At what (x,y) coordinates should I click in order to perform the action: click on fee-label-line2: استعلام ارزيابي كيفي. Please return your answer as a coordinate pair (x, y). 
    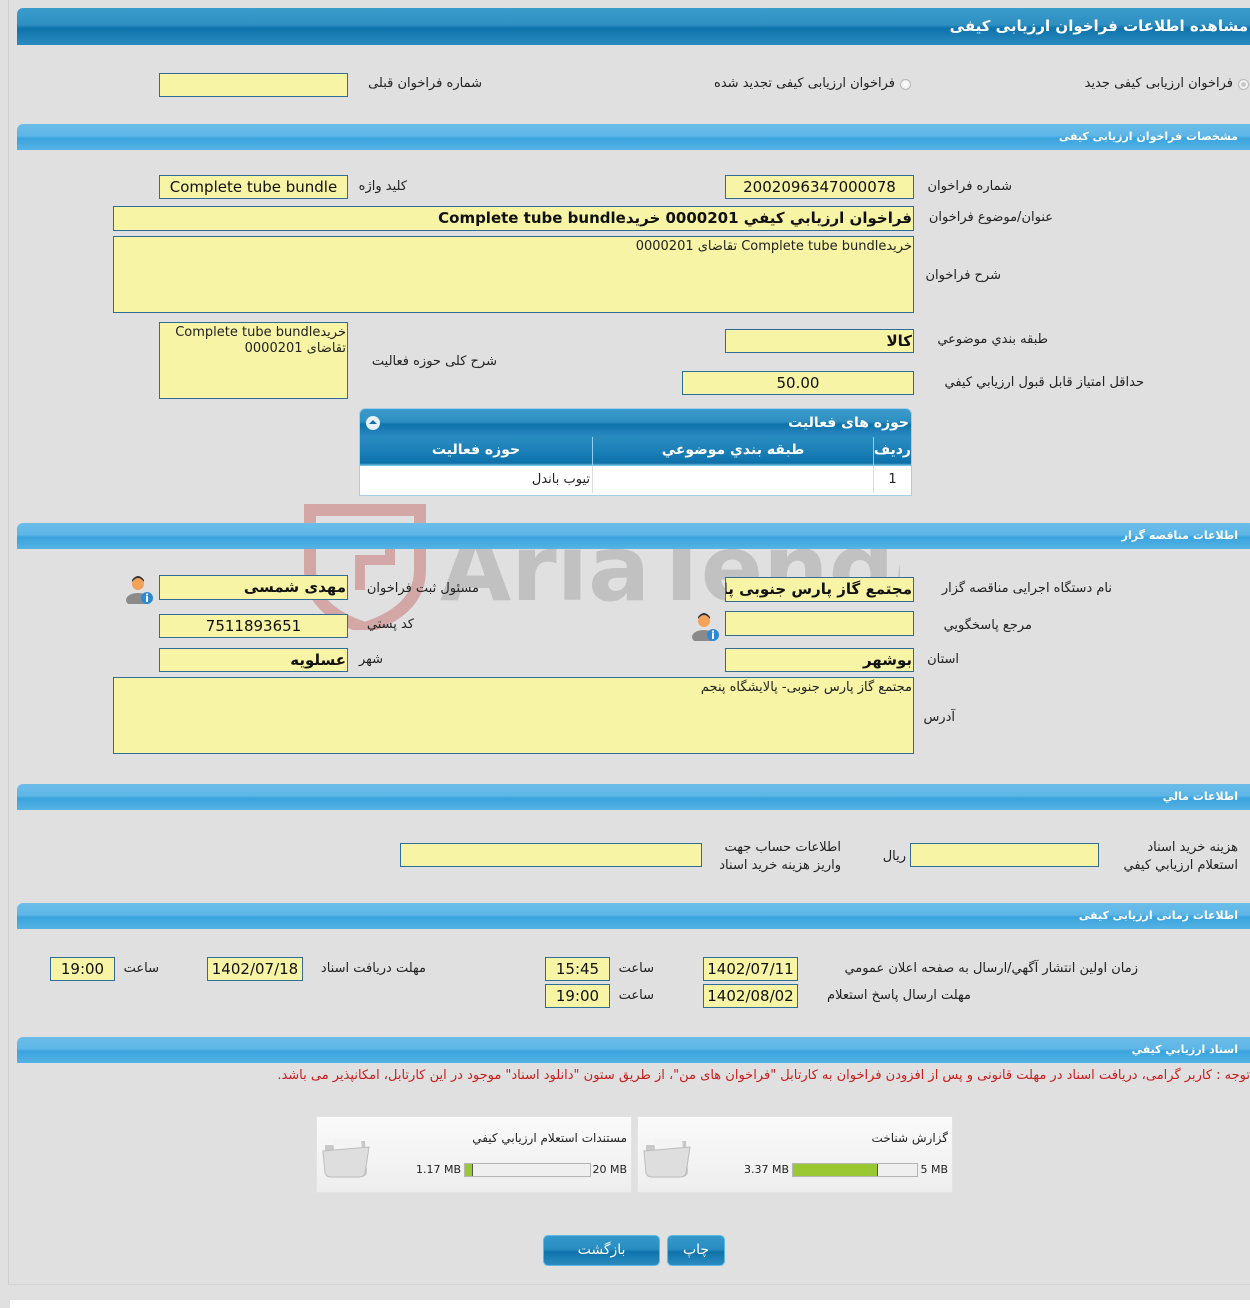
    Looking at the image, I should click on (1181, 865).